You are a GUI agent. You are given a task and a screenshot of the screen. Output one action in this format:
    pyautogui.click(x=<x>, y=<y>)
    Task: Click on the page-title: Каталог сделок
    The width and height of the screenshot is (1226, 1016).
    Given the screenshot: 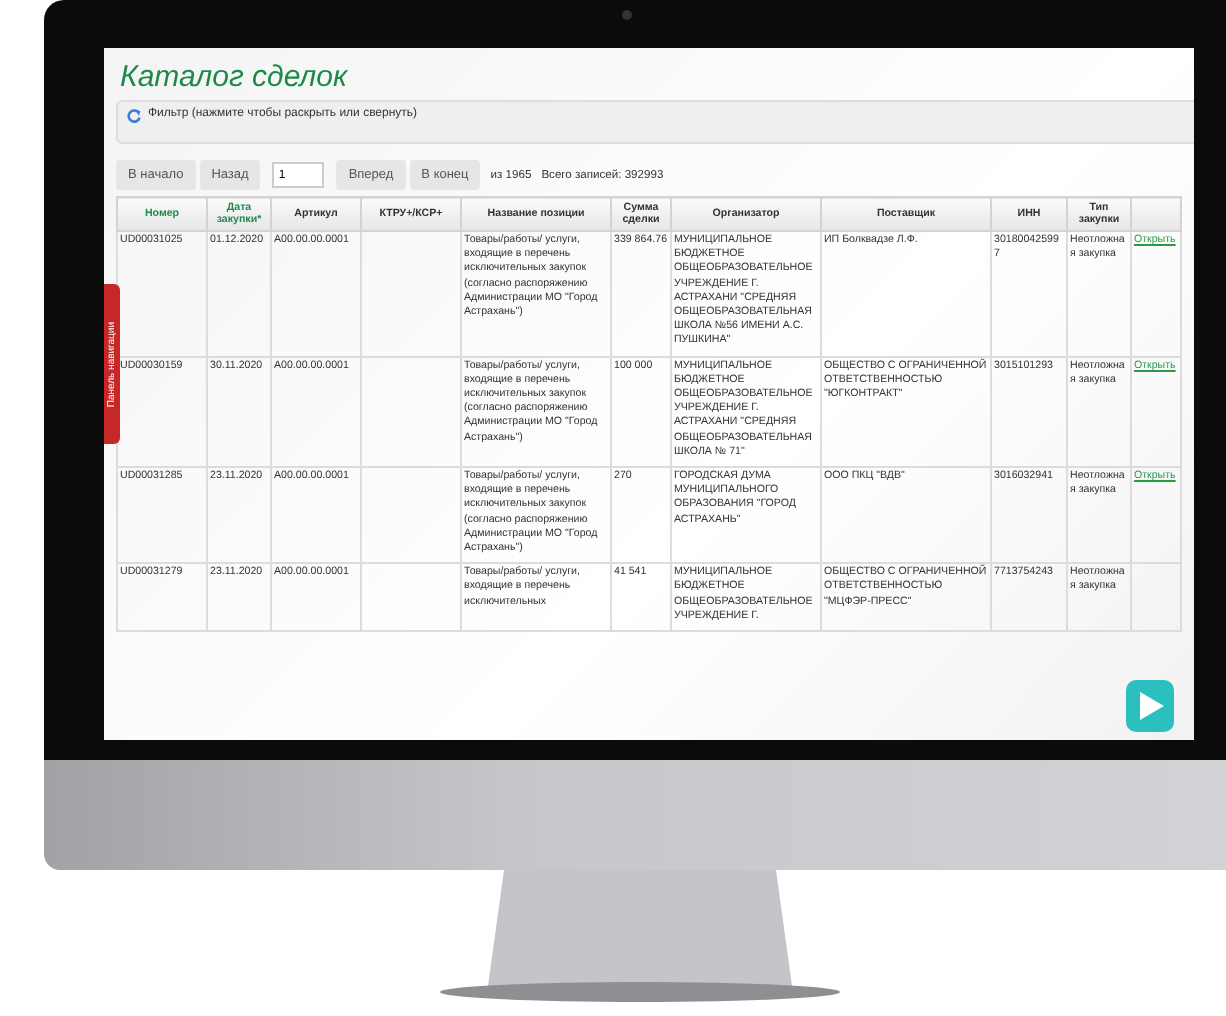 What is the action you would take?
    pyautogui.click(x=235, y=77)
    